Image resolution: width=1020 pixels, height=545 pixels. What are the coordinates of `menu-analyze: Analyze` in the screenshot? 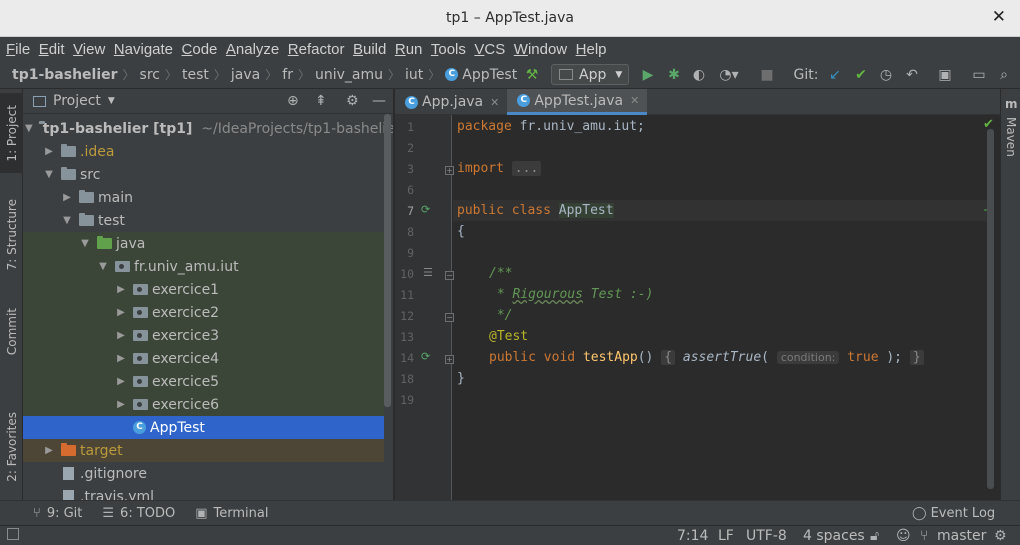 It's located at (252, 49).